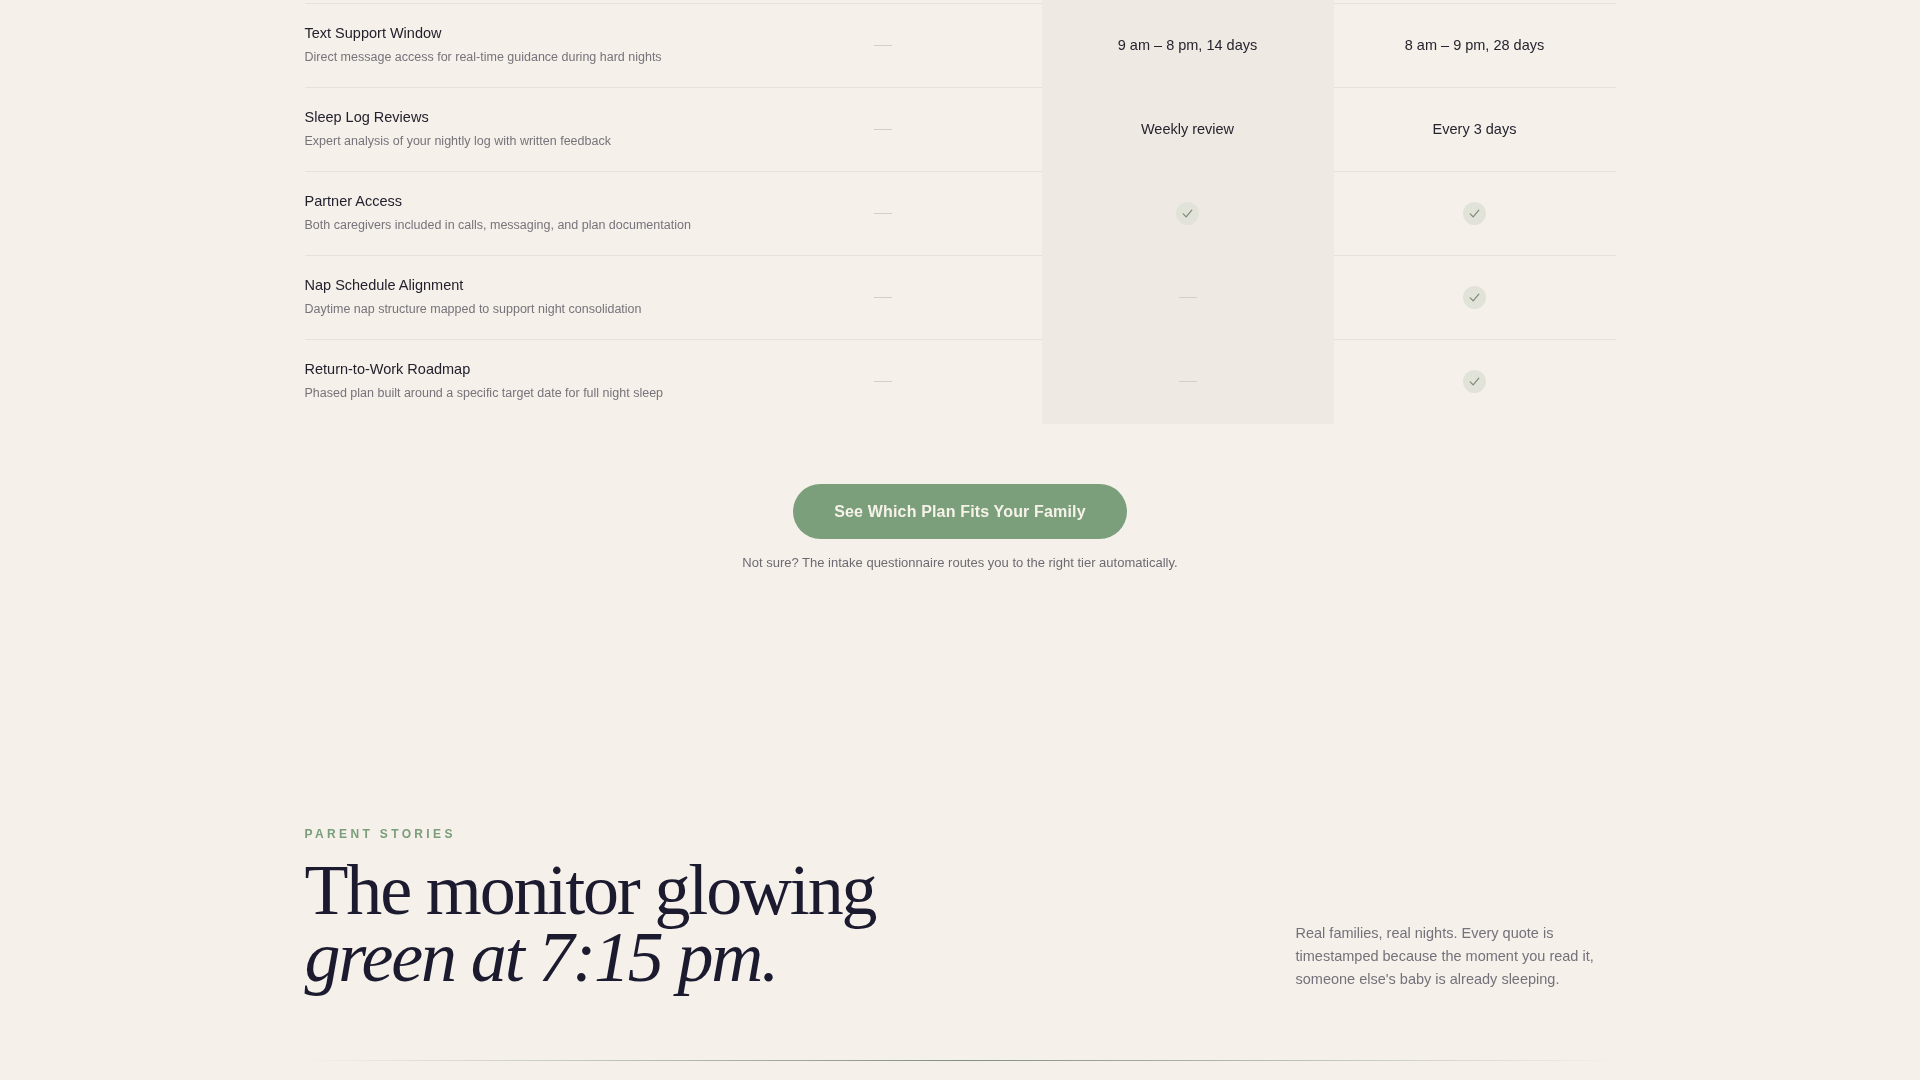 Image resolution: width=1920 pixels, height=1080 pixels. I want to click on feature-description: Expert analysis of your nightly log with written feedback, so click(458, 141).